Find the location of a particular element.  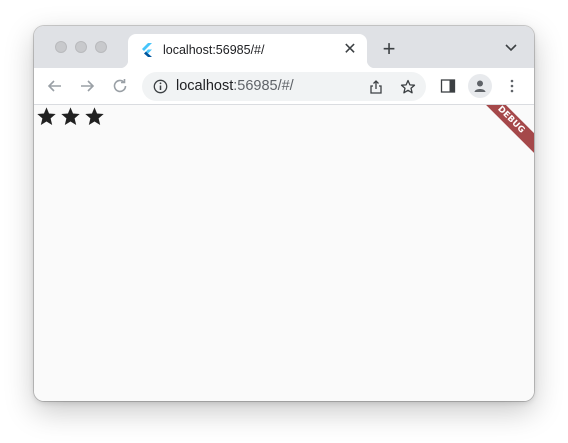

debug-banner: DEBUG is located at coordinates (500, 134).